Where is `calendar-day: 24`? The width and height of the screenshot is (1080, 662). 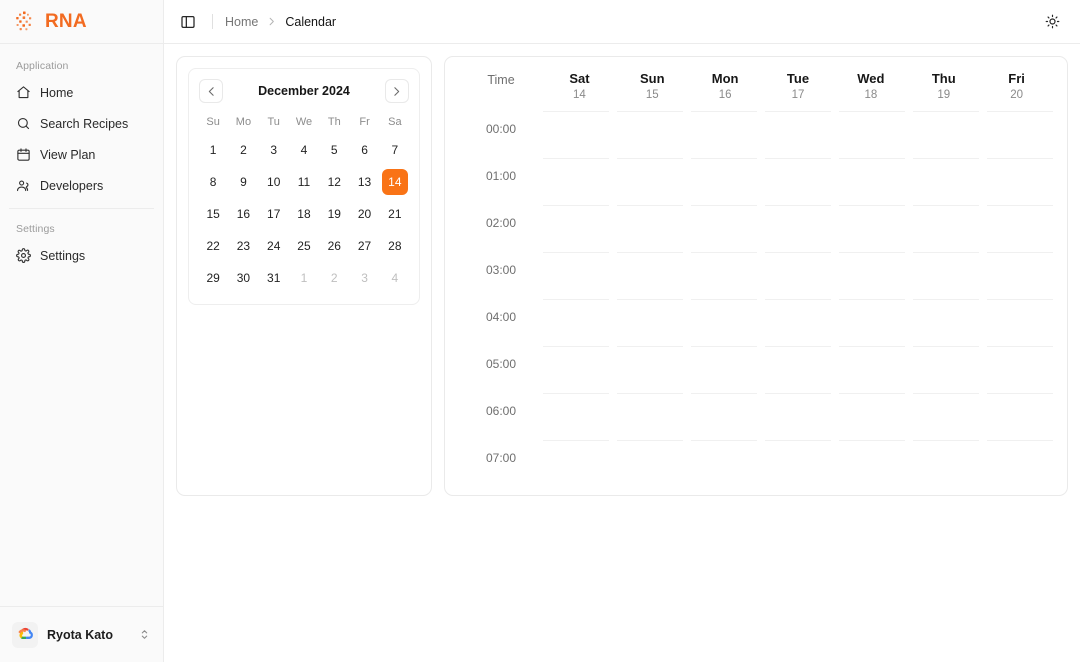
calendar-day: 24 is located at coordinates (274, 246).